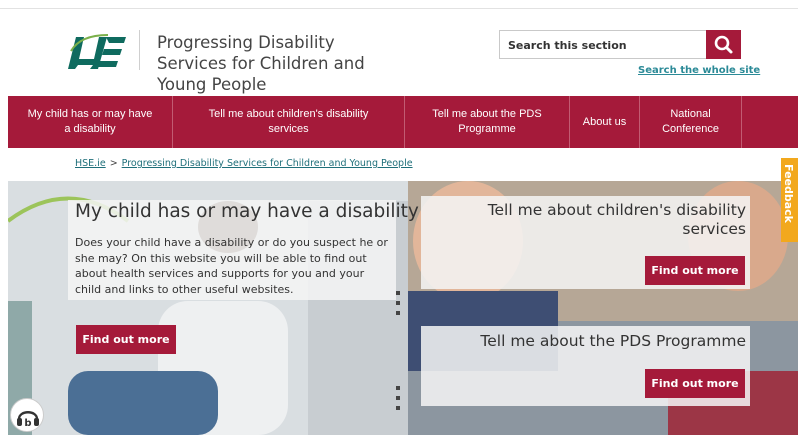 This screenshot has width=798, height=435. I want to click on hero-left-title: My child has or may have a disability, so click(247, 211).